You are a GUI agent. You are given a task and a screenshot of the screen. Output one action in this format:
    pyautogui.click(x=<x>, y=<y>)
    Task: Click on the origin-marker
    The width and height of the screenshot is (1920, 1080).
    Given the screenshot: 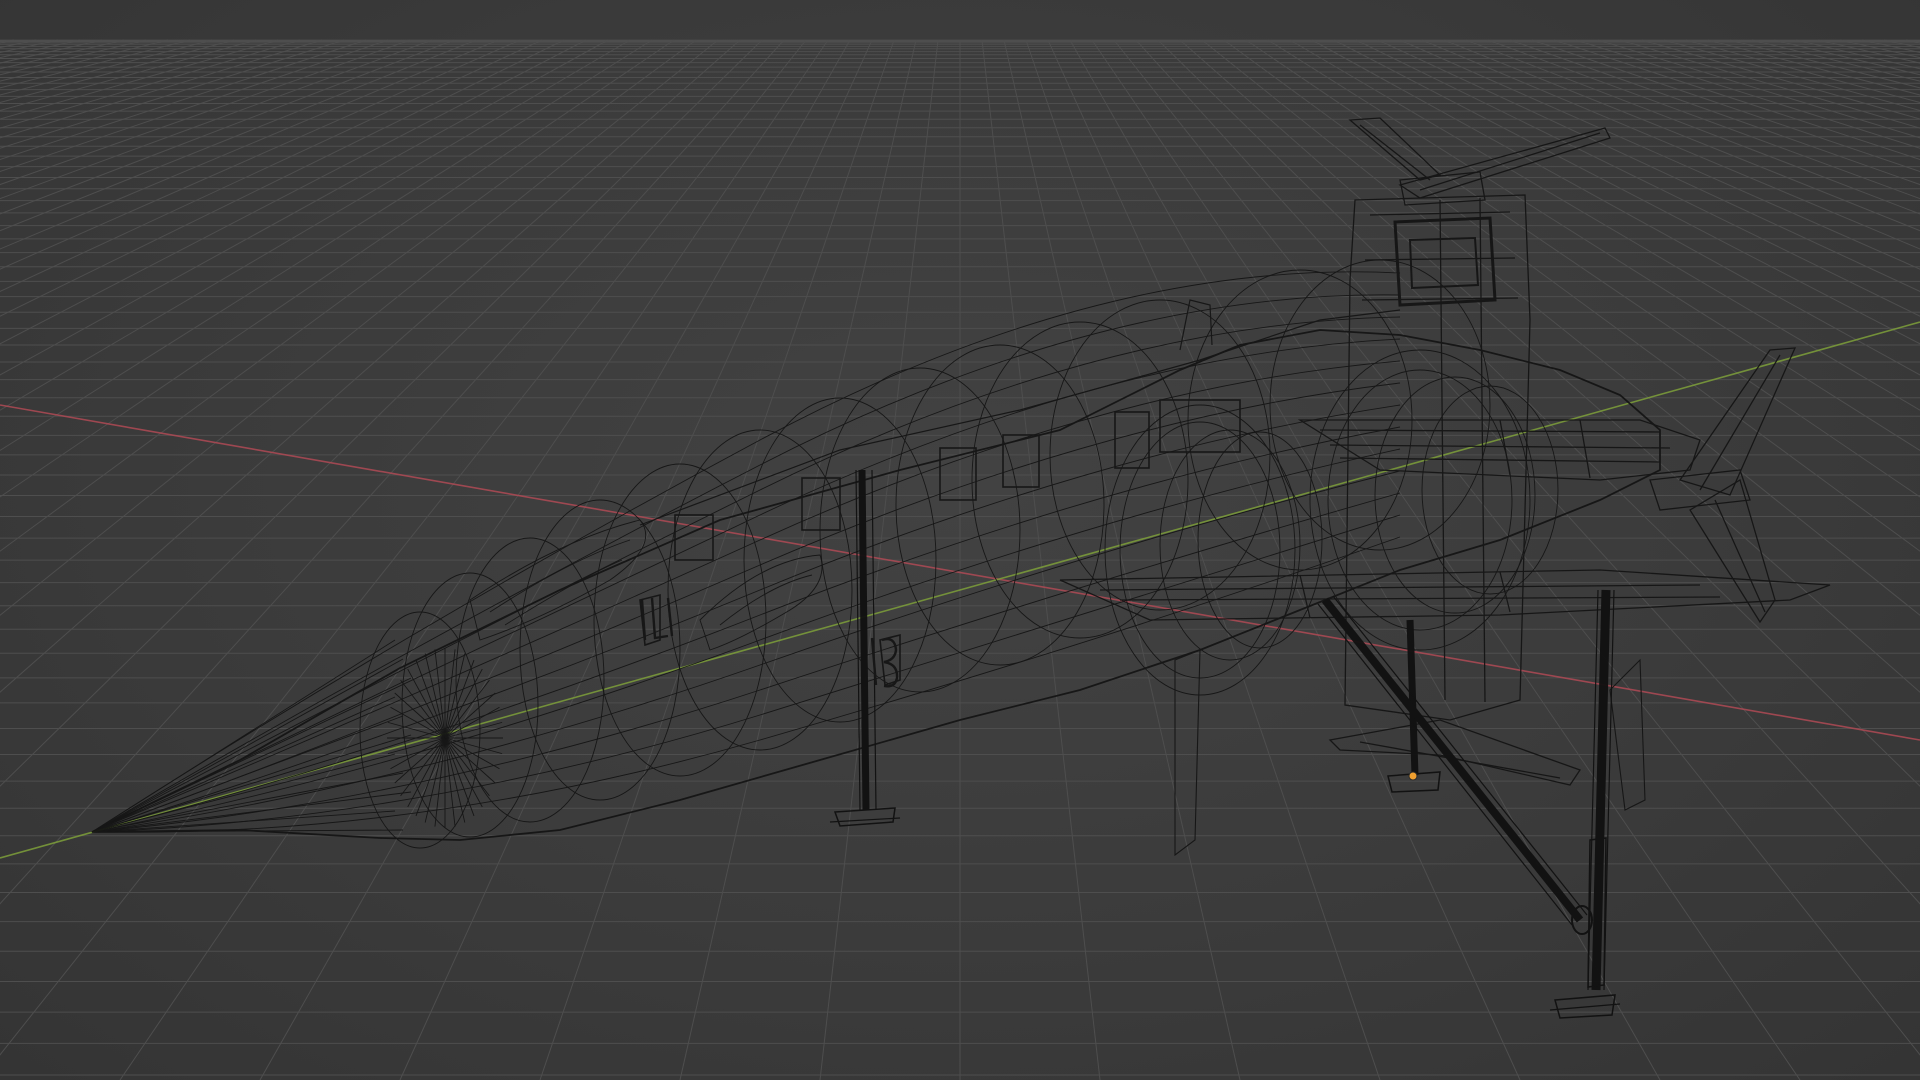 What is the action you would take?
    pyautogui.click(x=1413, y=776)
    